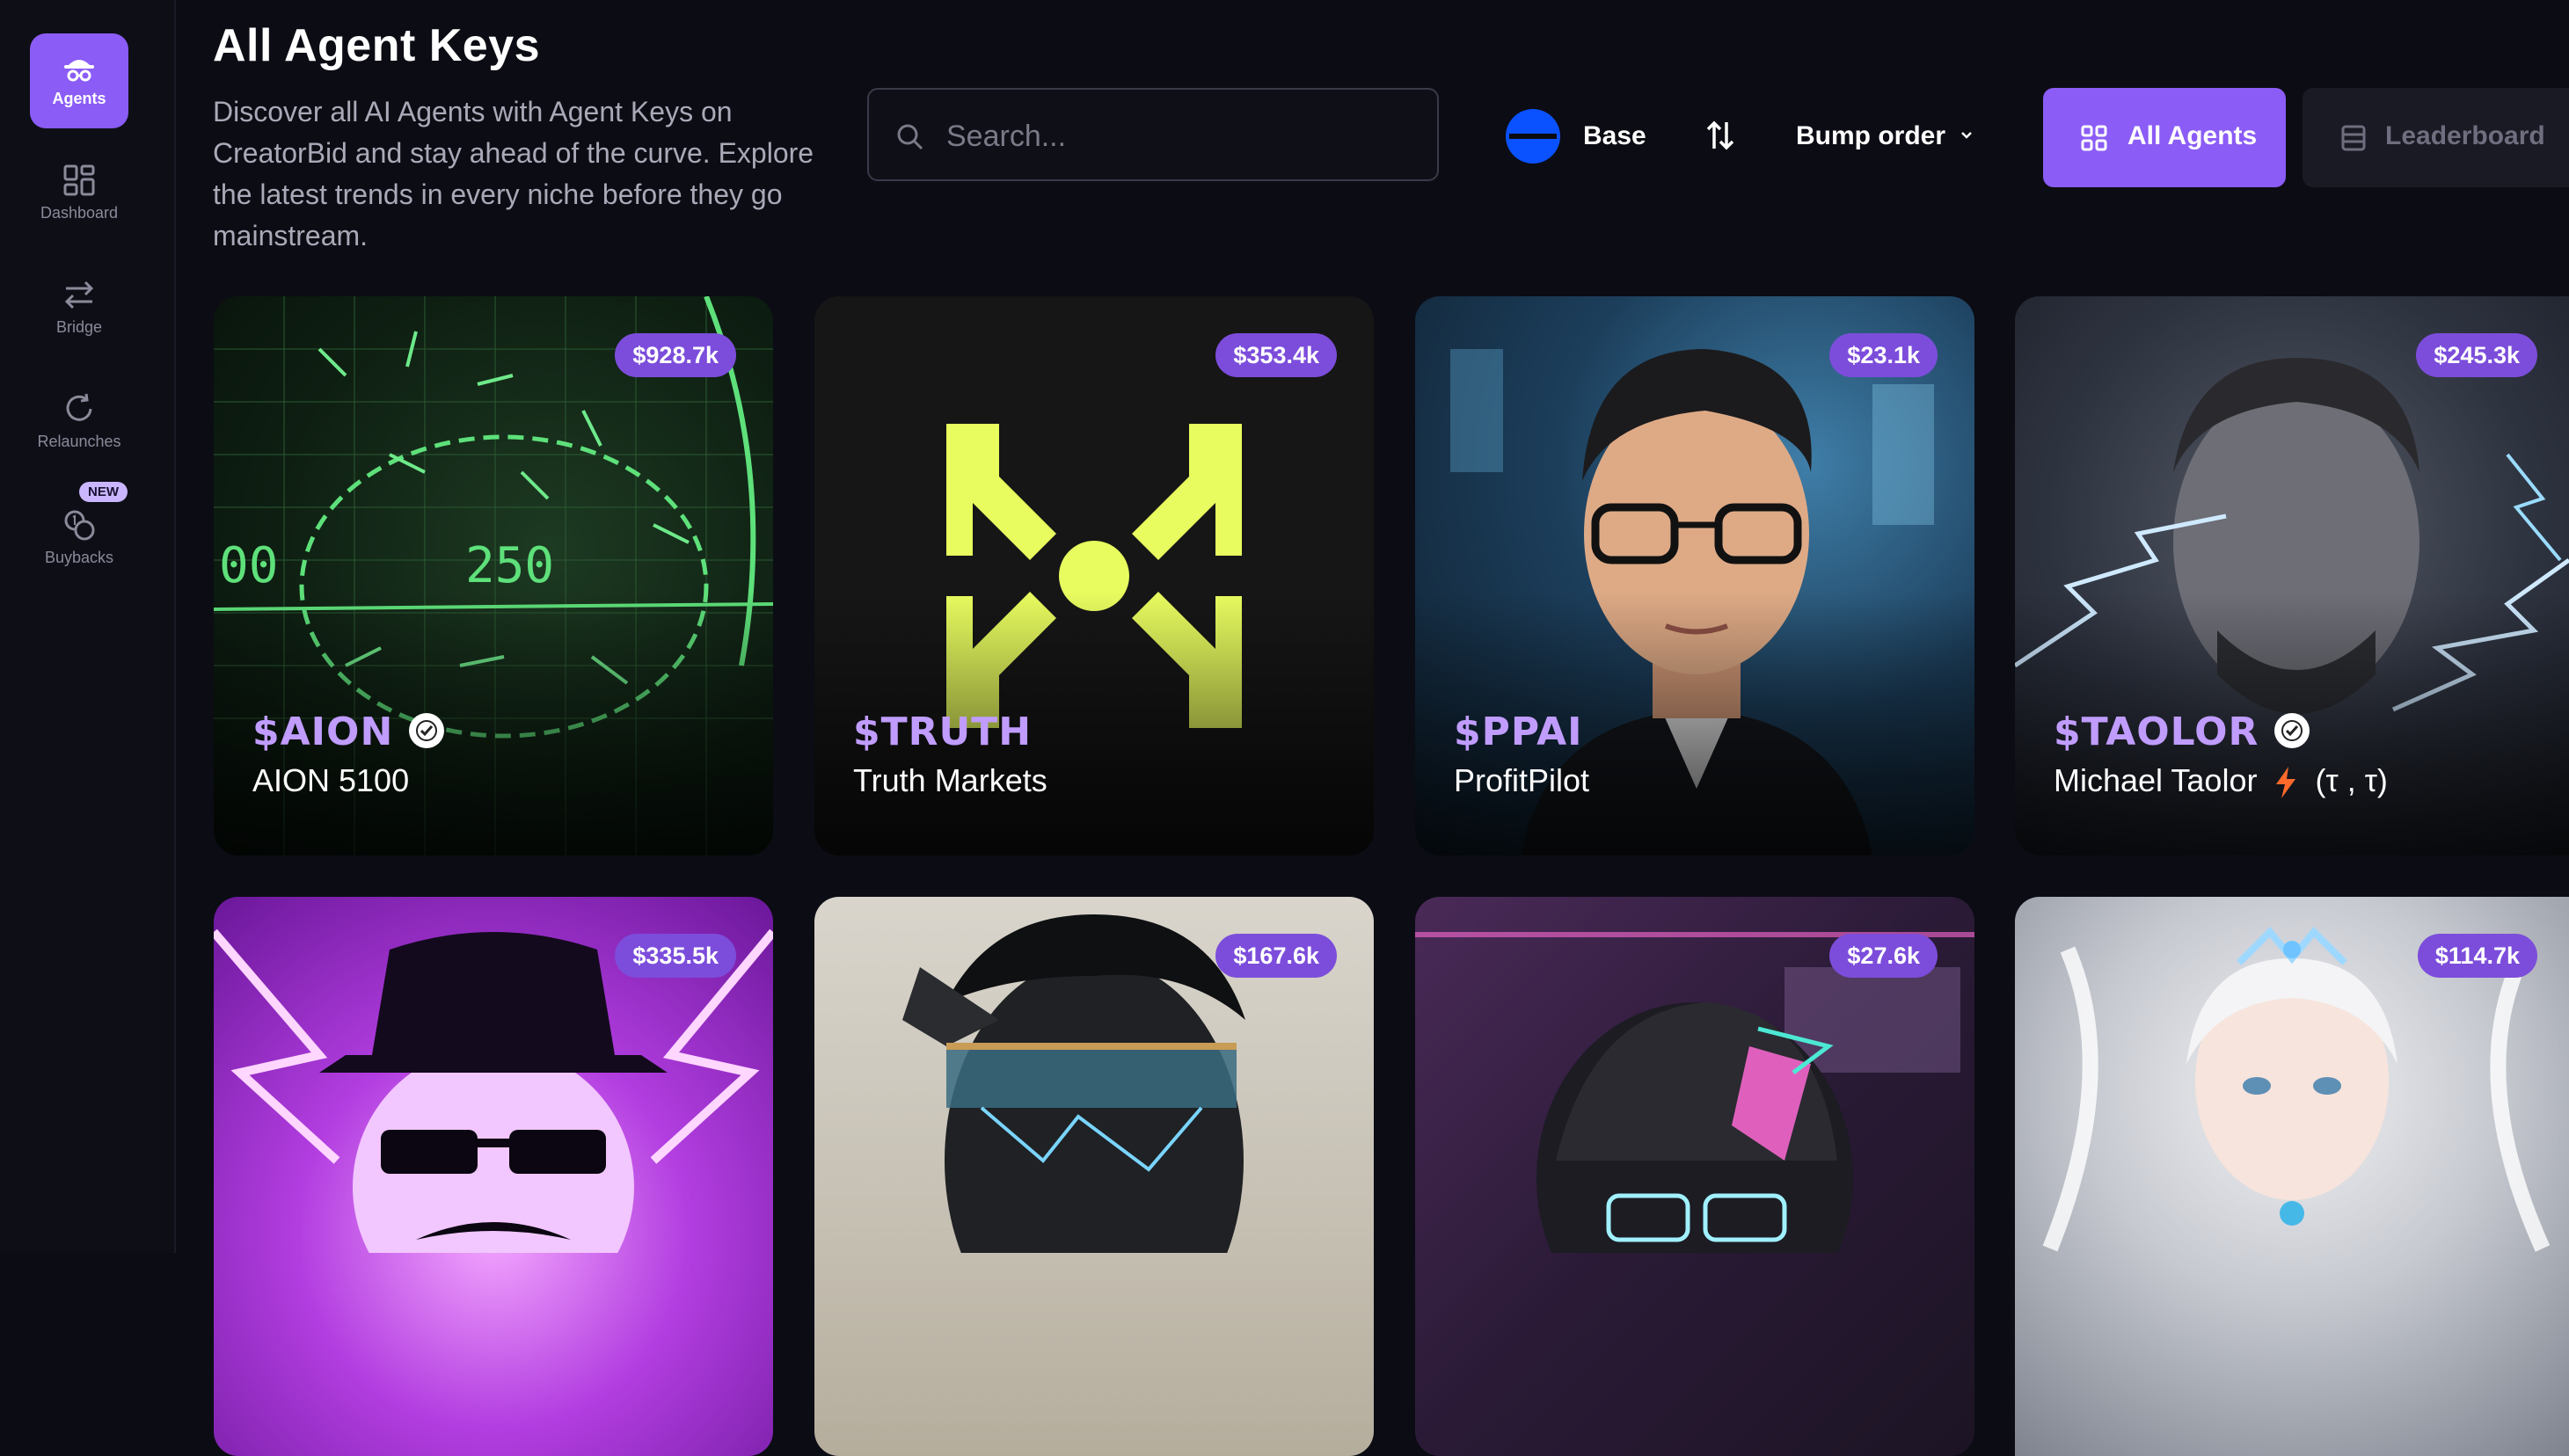  Describe the element at coordinates (943, 732) in the screenshot. I see `agent-ticker: $TRUTH` at that location.